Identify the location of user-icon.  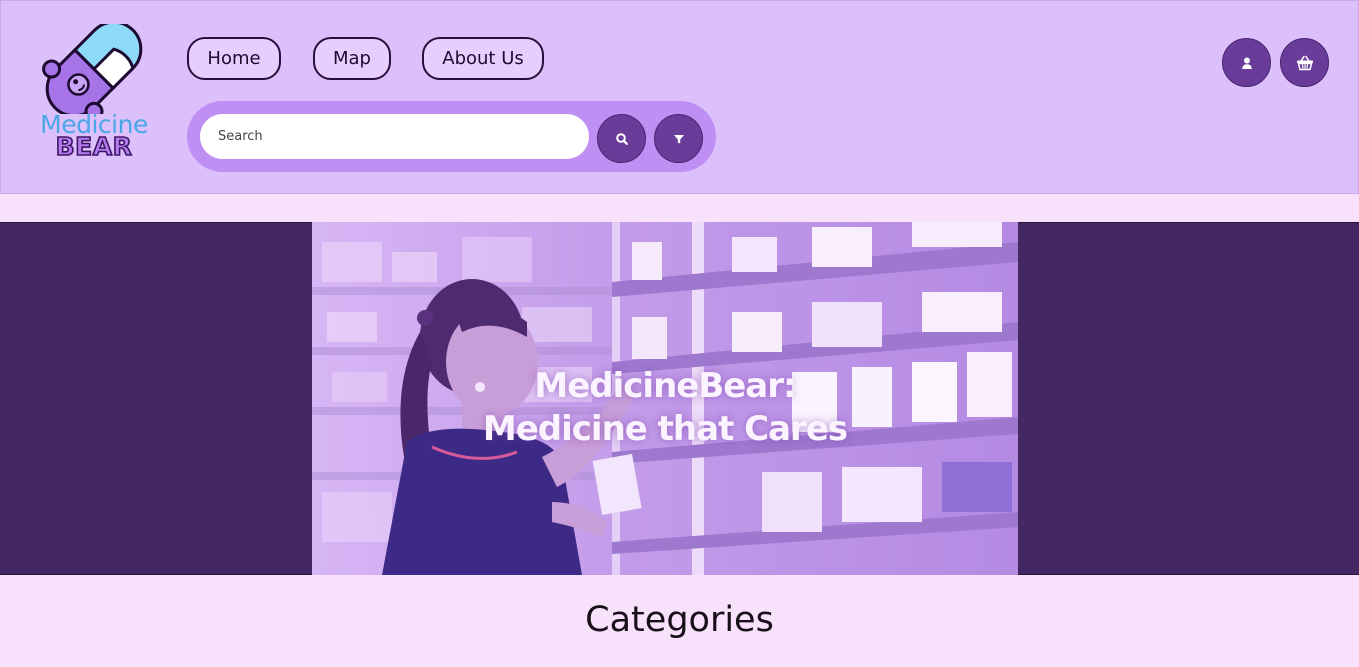
(1246, 63).